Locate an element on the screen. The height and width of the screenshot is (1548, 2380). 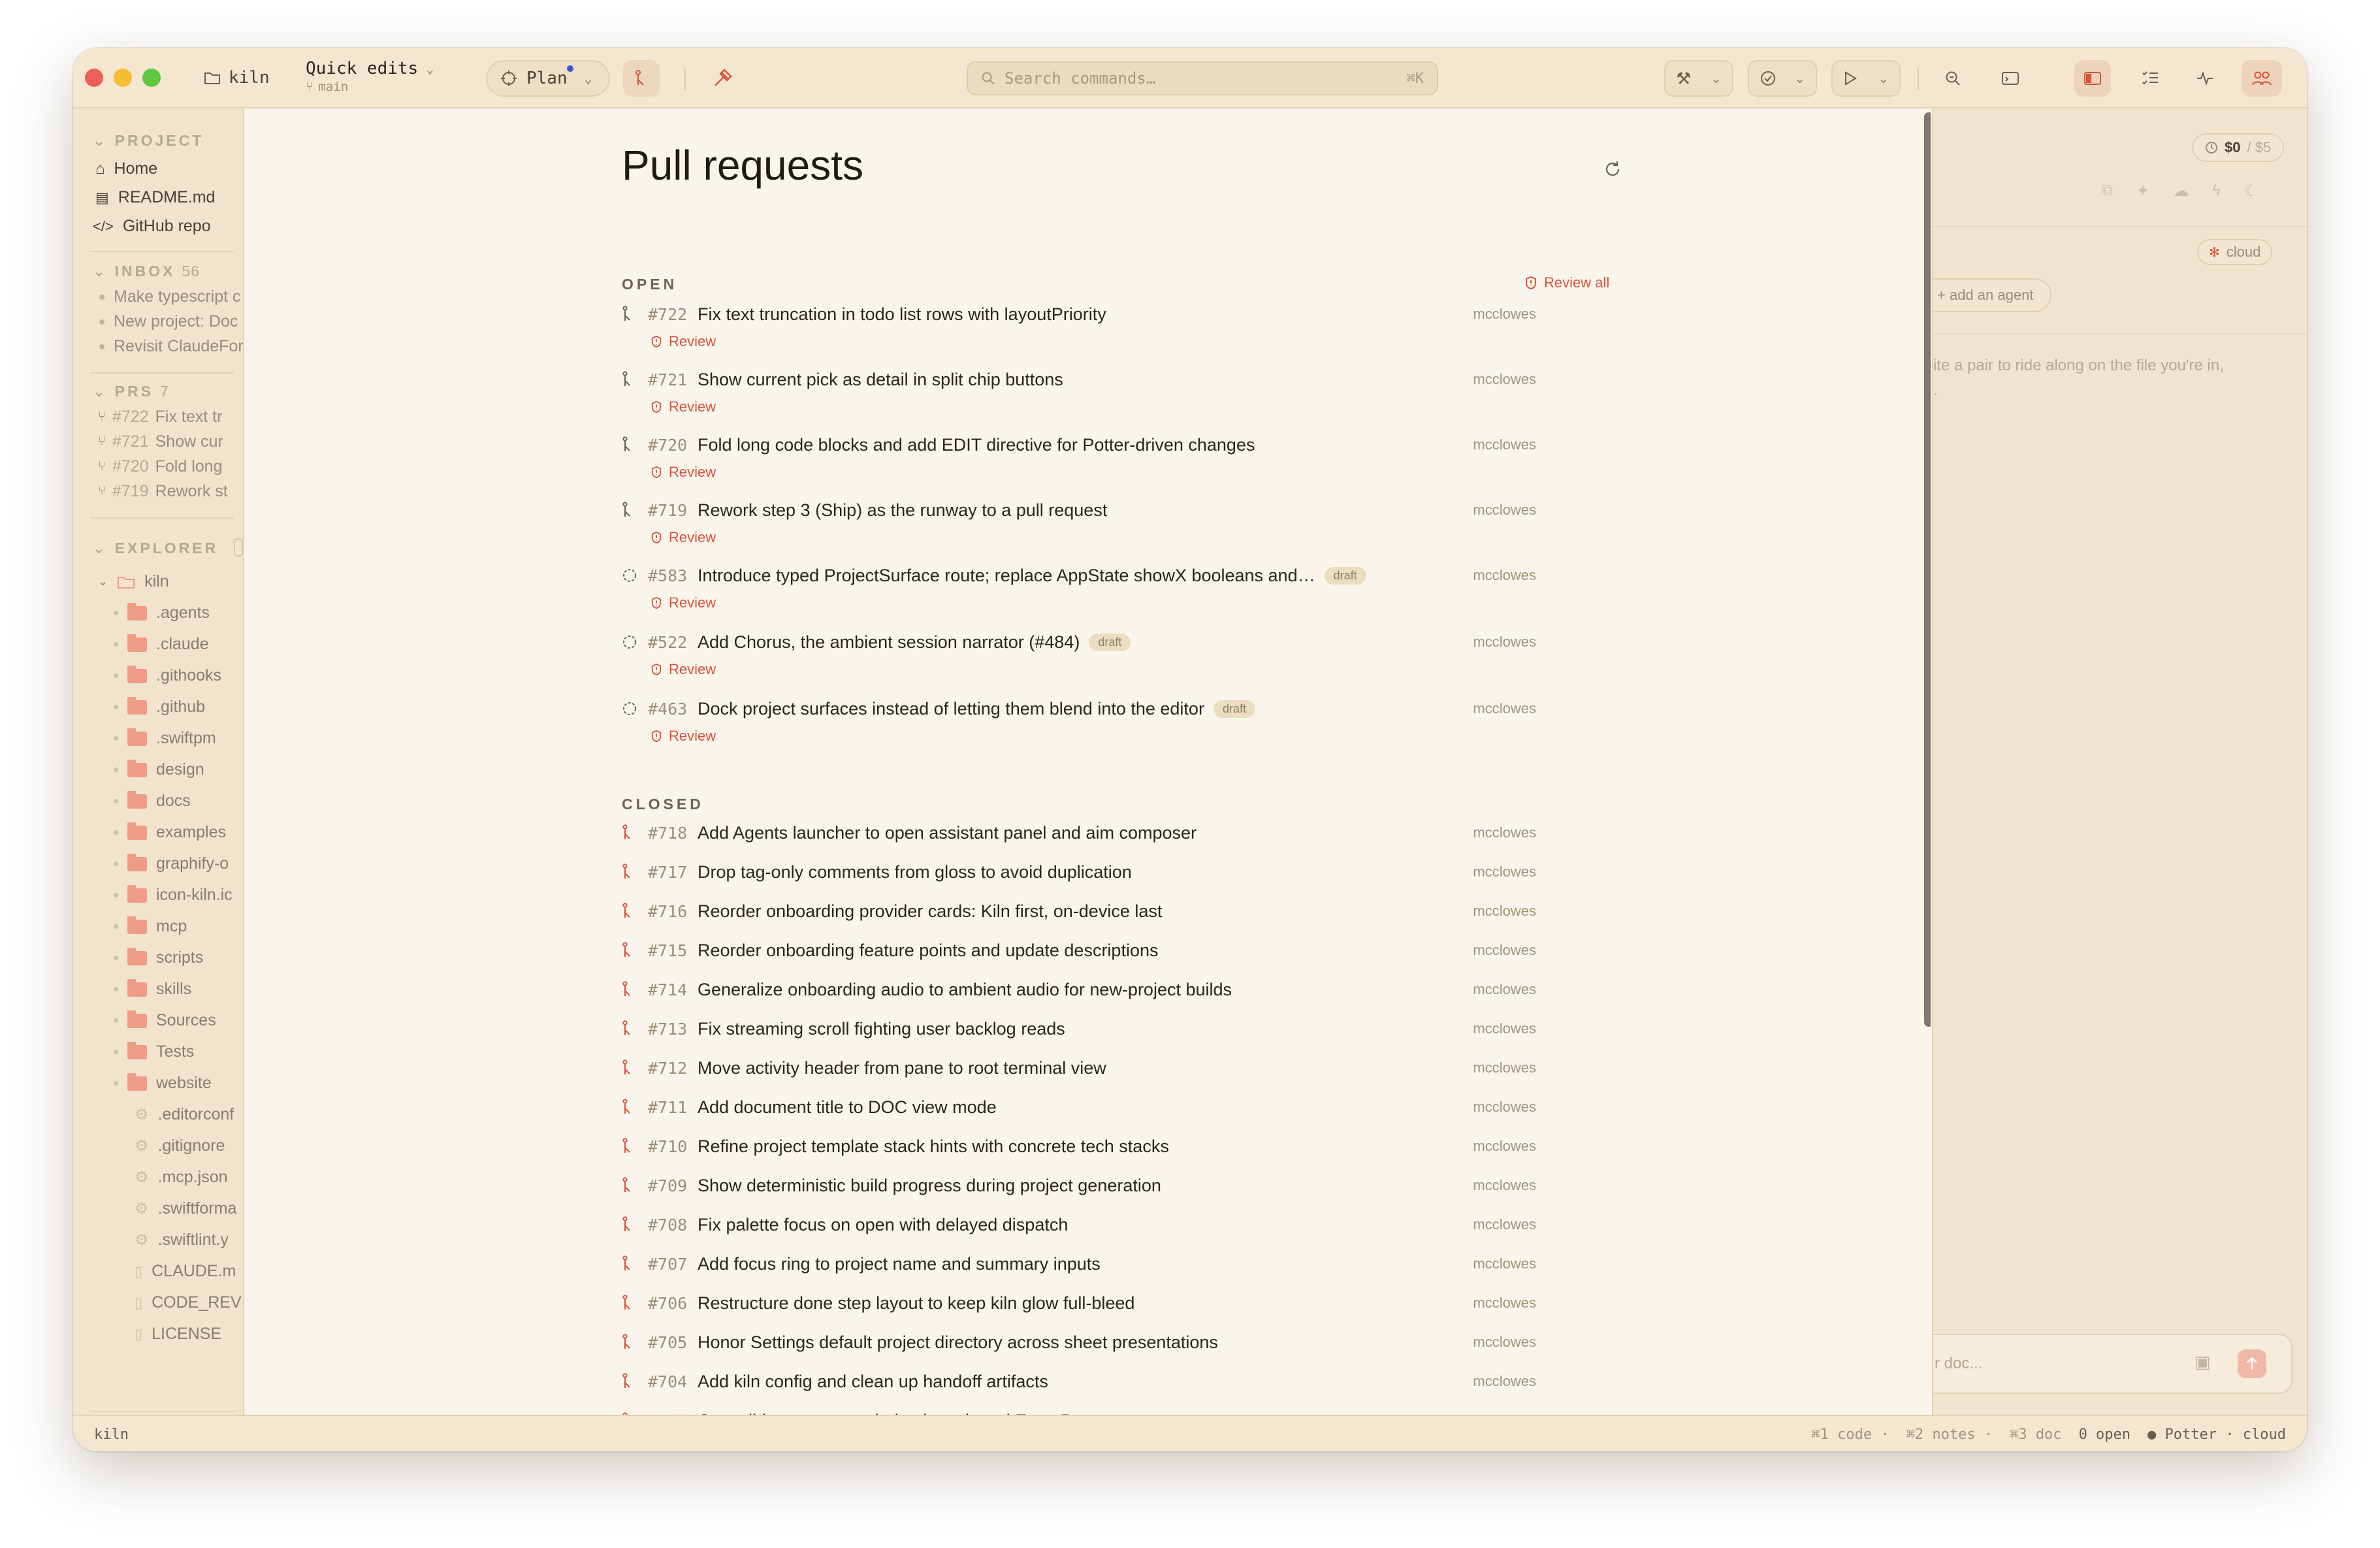
tree-folder: Tests is located at coordinates (154, 1051).